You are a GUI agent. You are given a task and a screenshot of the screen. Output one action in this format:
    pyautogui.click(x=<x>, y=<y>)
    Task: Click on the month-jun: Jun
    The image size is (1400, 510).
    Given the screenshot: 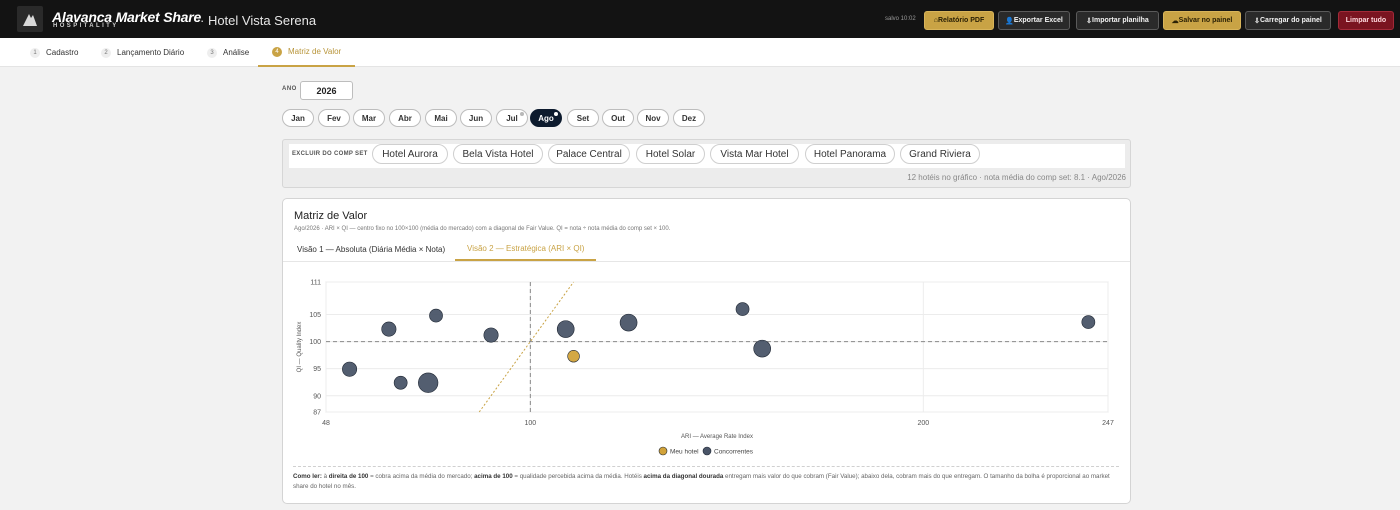 What is the action you would take?
    pyautogui.click(x=476, y=118)
    